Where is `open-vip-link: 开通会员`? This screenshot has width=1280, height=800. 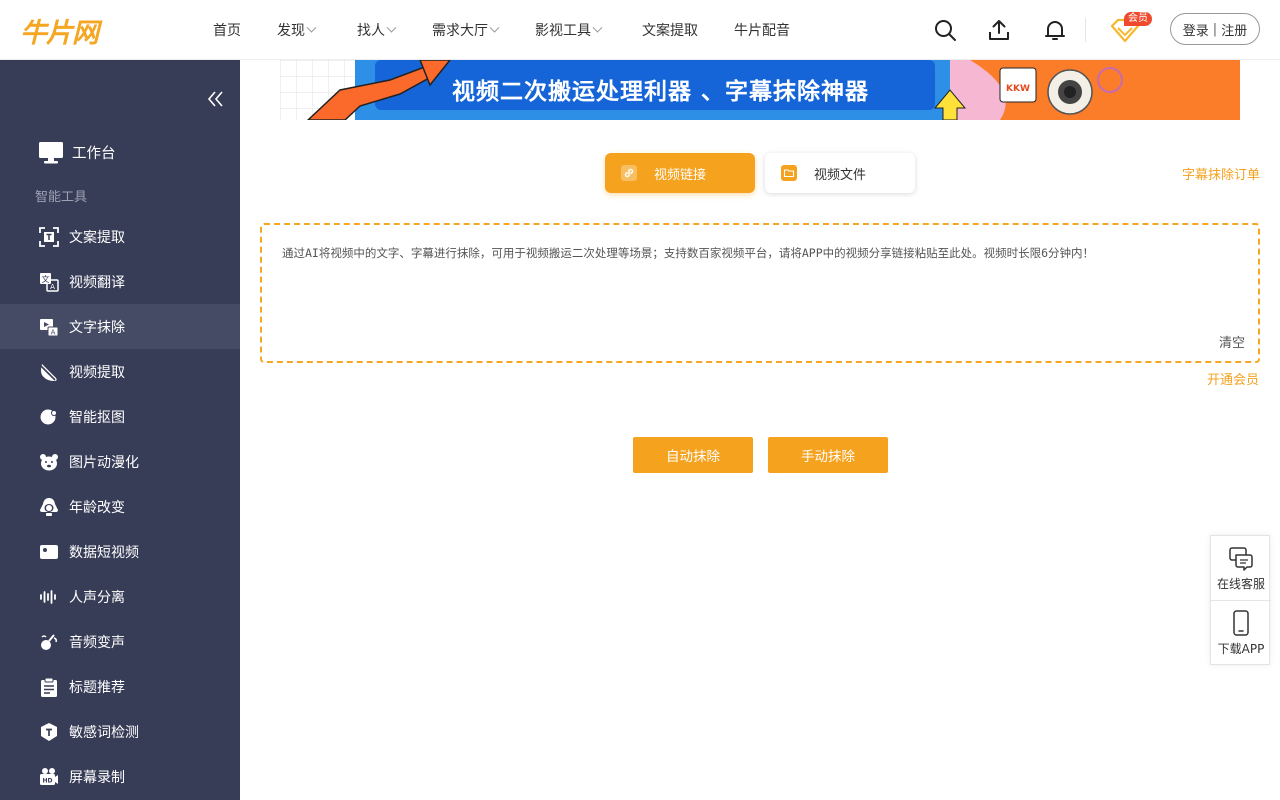 open-vip-link: 开通会员 is located at coordinates (1233, 378).